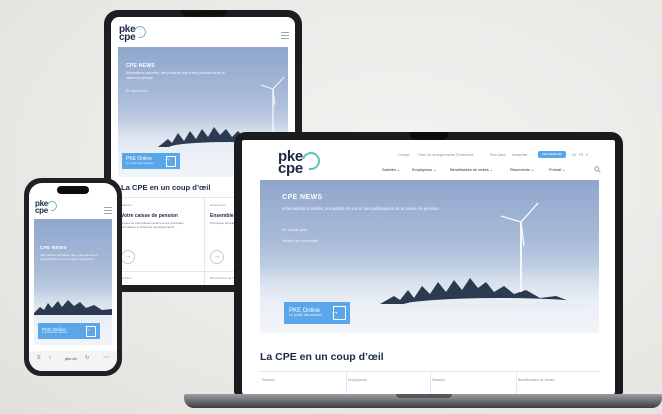 The width and height of the screenshot is (662, 414). What do you see at coordinates (218, 205) in the screenshot?
I see `card2-kicker: Employeurs` at bounding box center [218, 205].